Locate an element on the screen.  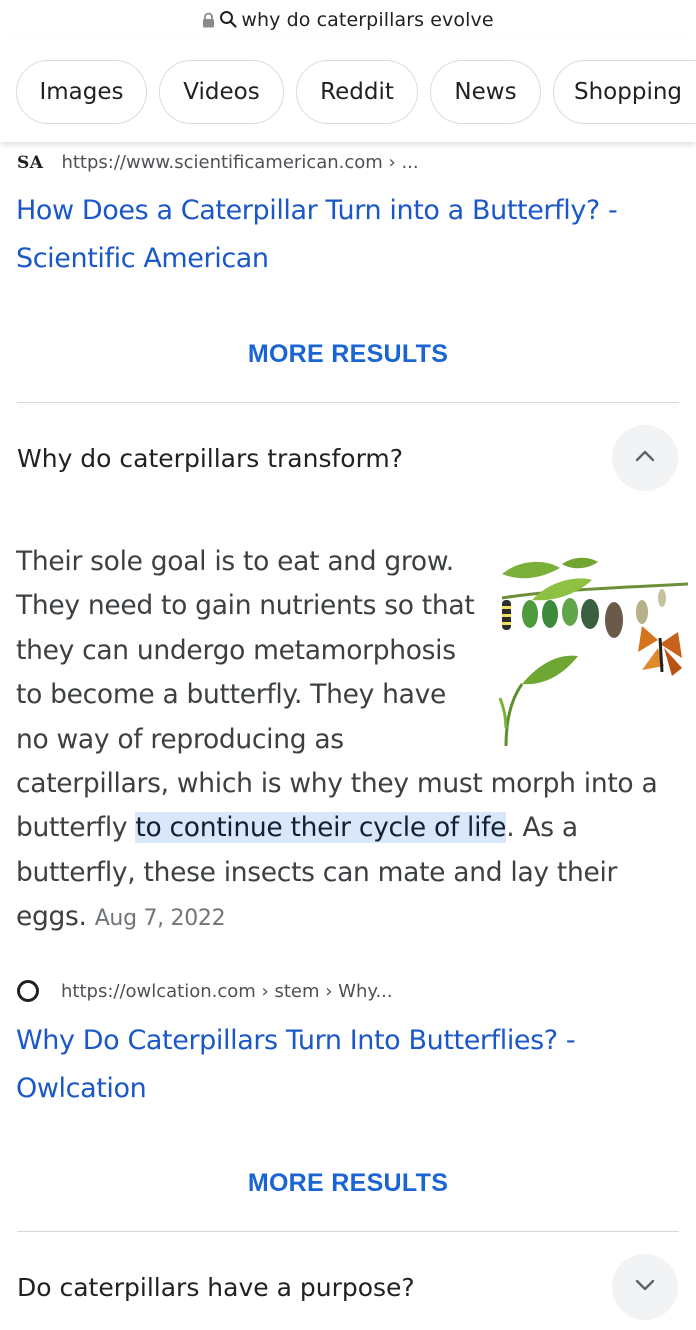
collapse-button is located at coordinates (645, 458).